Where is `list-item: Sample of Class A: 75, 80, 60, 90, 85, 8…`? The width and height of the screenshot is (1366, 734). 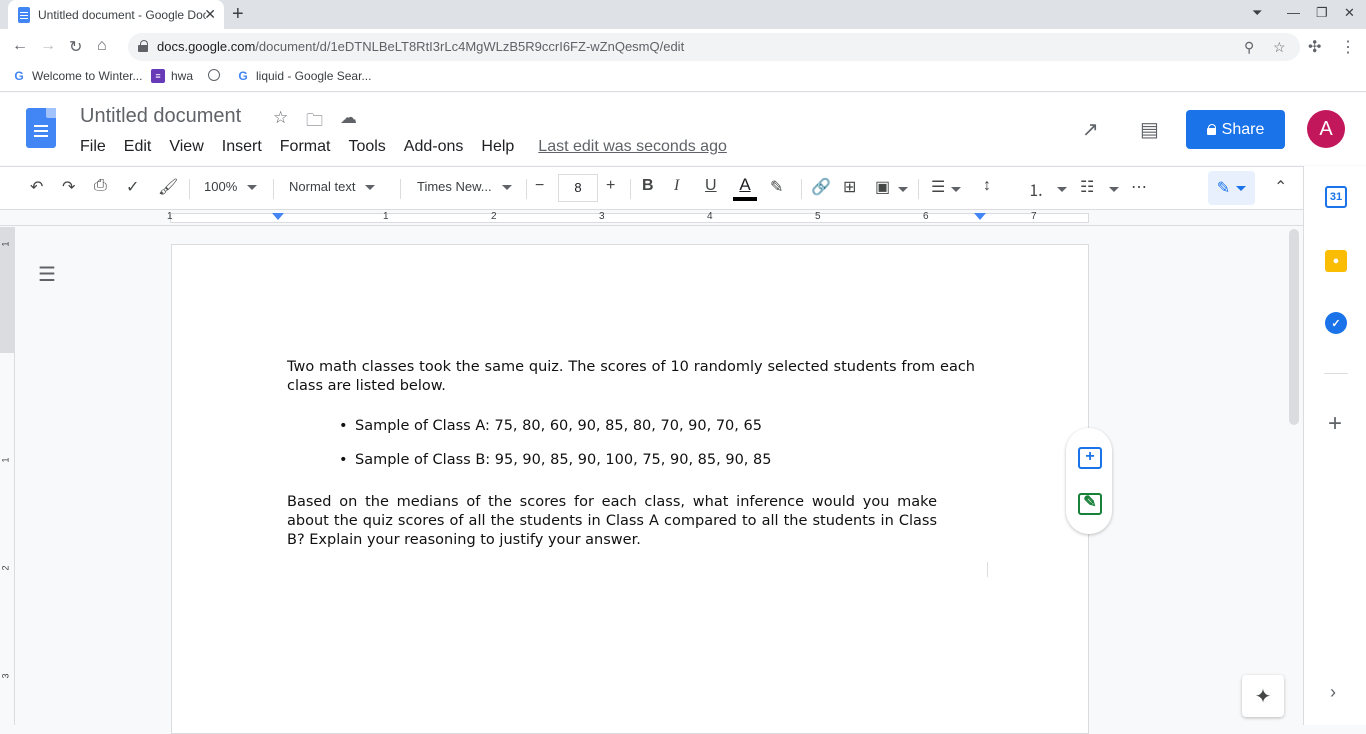 list-item: Sample of Class A: 75, 80, 60, 90, 85, 8… is located at coordinates (657, 426).